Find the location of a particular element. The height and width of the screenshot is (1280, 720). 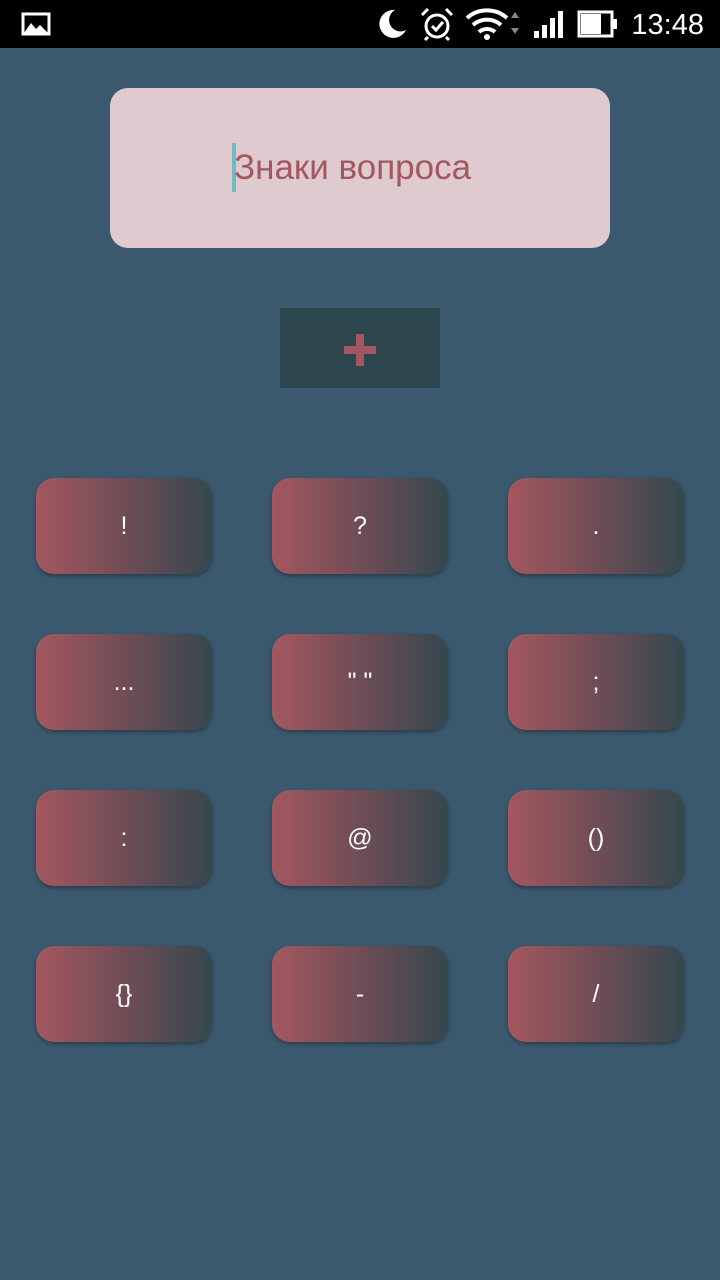

key-quotes: " " is located at coordinates (360, 682).